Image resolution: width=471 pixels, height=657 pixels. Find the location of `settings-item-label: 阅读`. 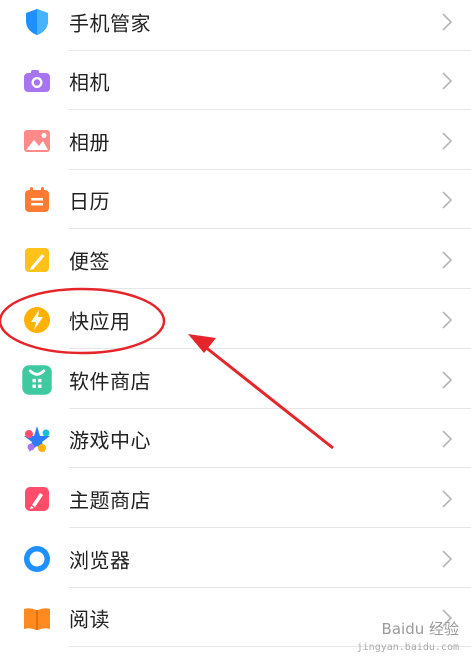

settings-item-label: 阅读 is located at coordinates (89, 619).